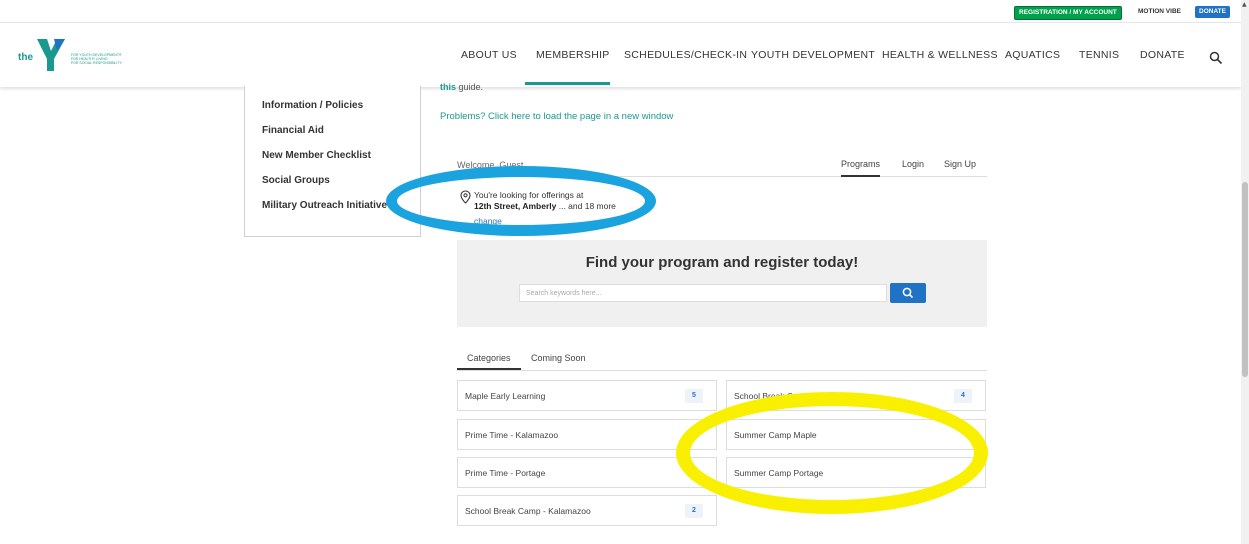 Image resolution: width=1249 pixels, height=544 pixels. Describe the element at coordinates (567, 83) in the screenshot. I see `nav-active-indicator` at that location.